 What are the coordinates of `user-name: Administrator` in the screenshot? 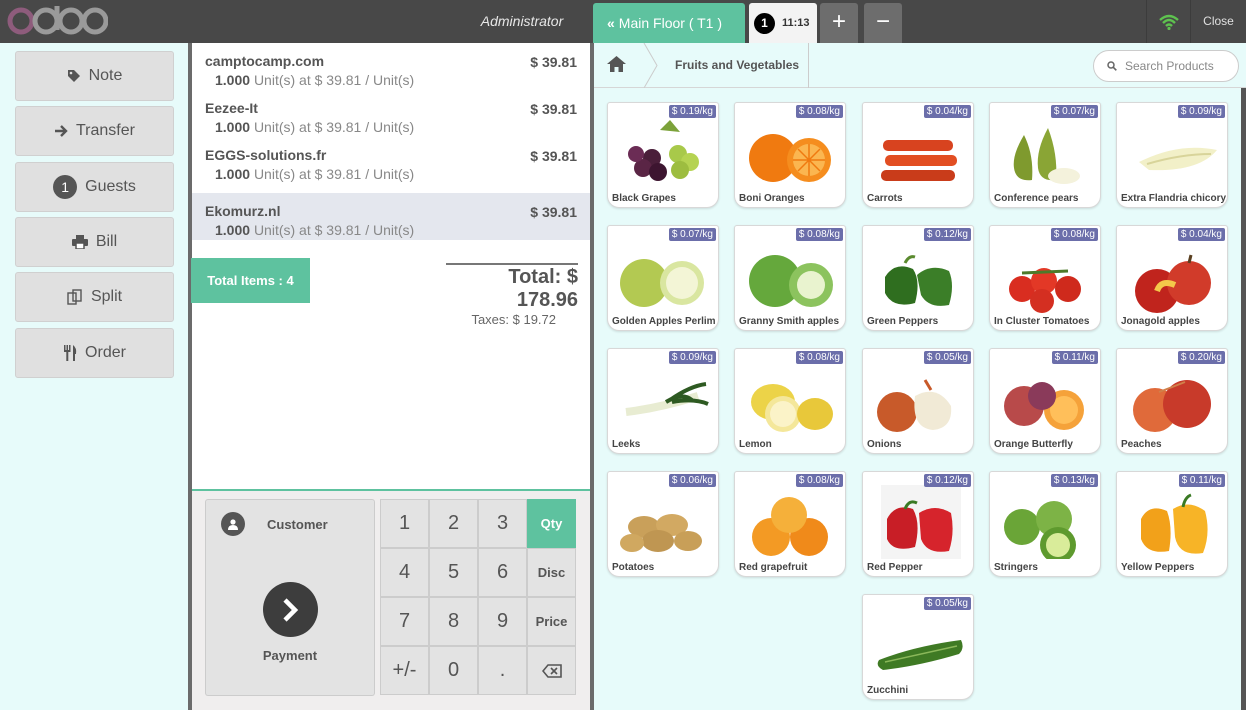 It's located at (522, 21).